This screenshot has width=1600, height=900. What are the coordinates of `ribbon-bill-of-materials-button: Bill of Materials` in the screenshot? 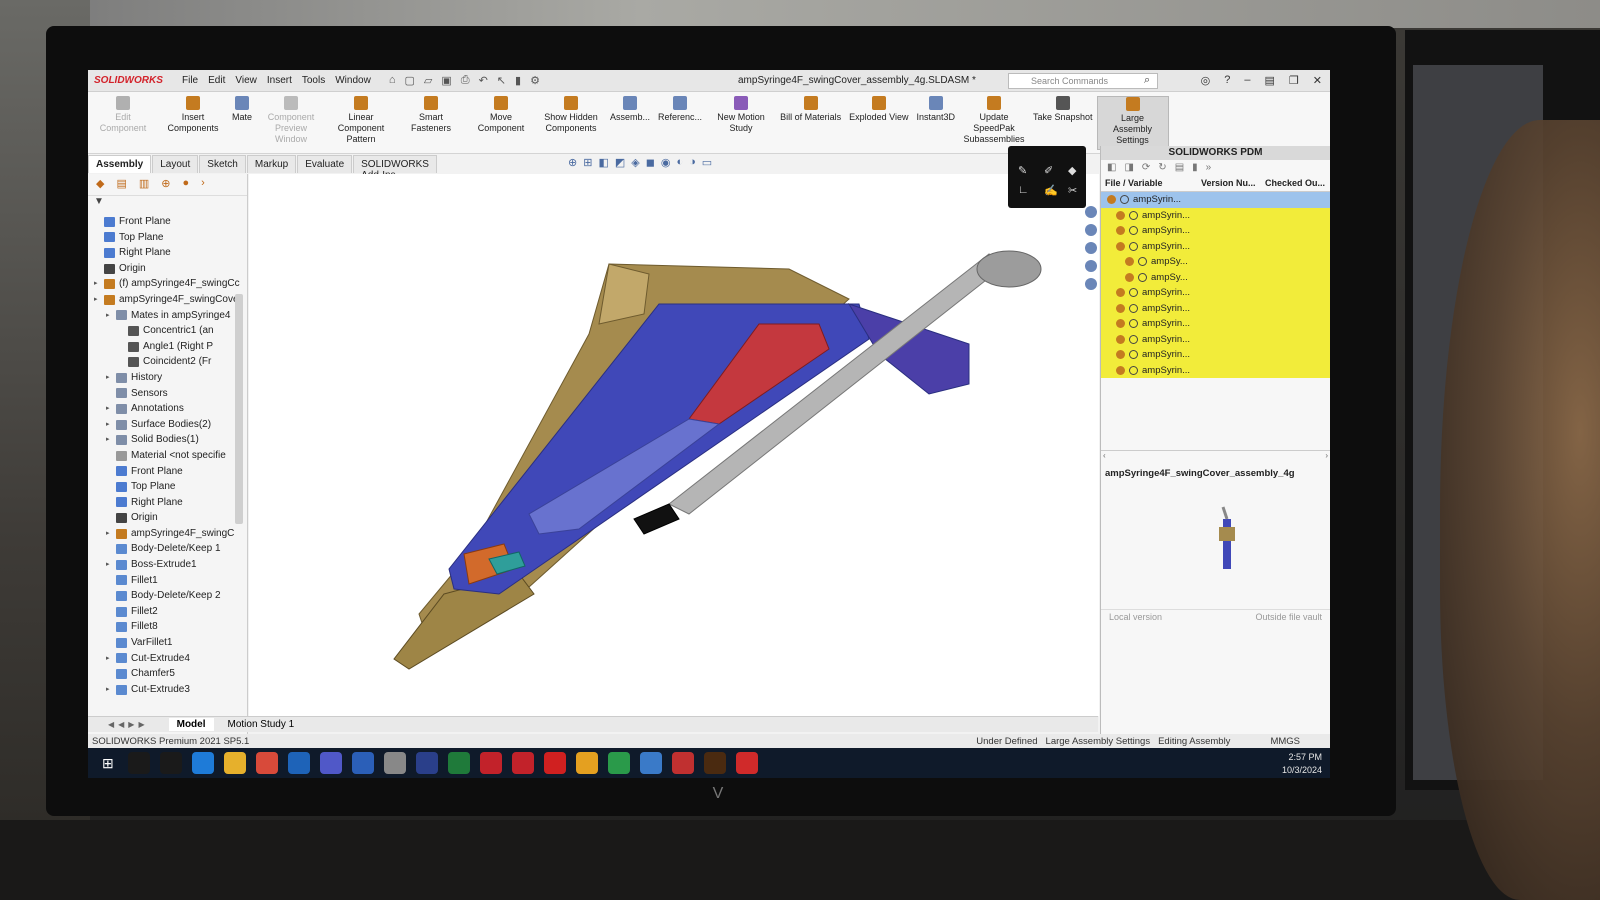 It's located at (810, 109).